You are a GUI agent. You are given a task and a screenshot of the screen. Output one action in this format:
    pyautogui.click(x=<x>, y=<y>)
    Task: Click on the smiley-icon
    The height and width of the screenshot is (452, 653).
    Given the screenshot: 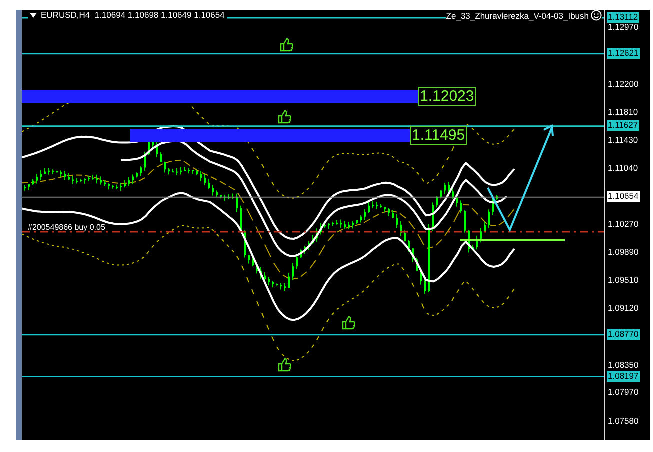 What is the action you would take?
    pyautogui.click(x=596, y=15)
    